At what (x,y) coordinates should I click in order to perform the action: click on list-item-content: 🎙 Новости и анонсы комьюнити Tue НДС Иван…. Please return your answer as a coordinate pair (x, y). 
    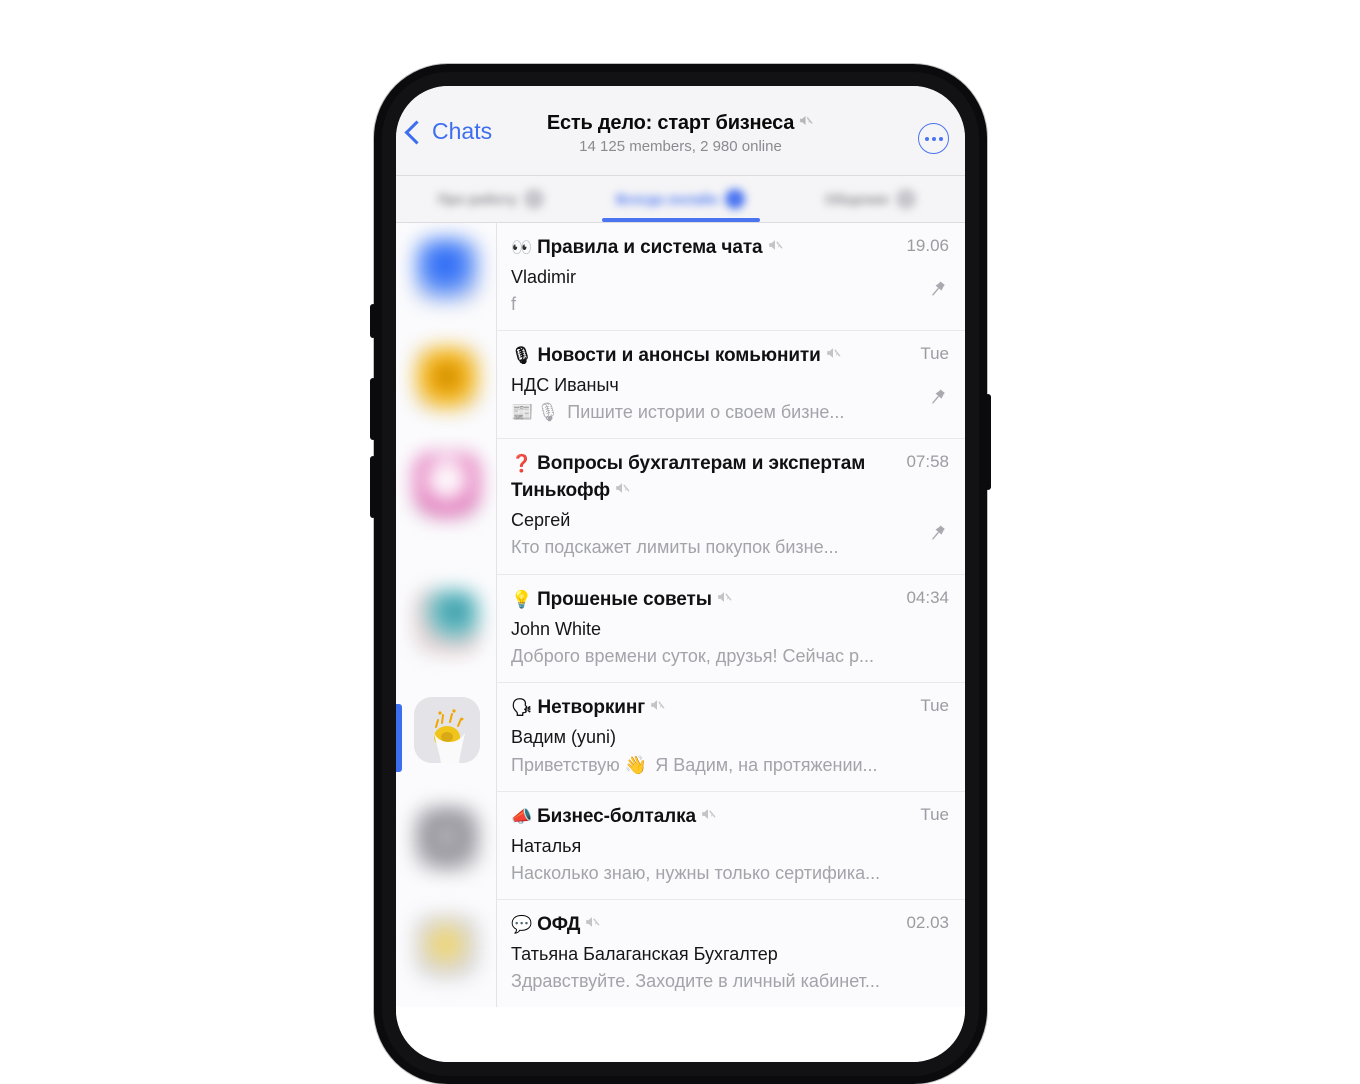
    Looking at the image, I should click on (730, 385).